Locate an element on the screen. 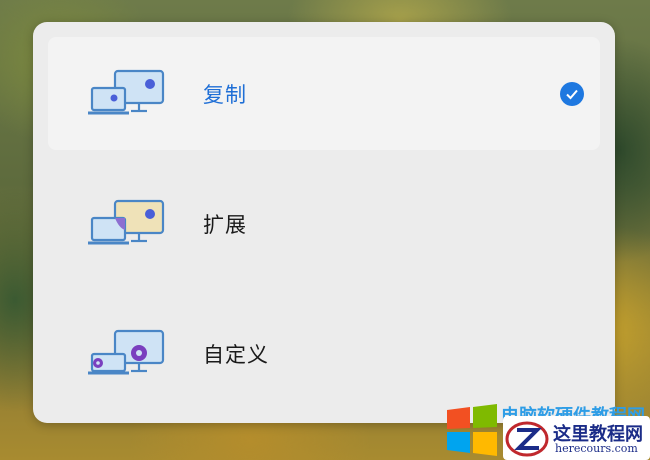  windows-logo-icon is located at coordinates (472, 430).